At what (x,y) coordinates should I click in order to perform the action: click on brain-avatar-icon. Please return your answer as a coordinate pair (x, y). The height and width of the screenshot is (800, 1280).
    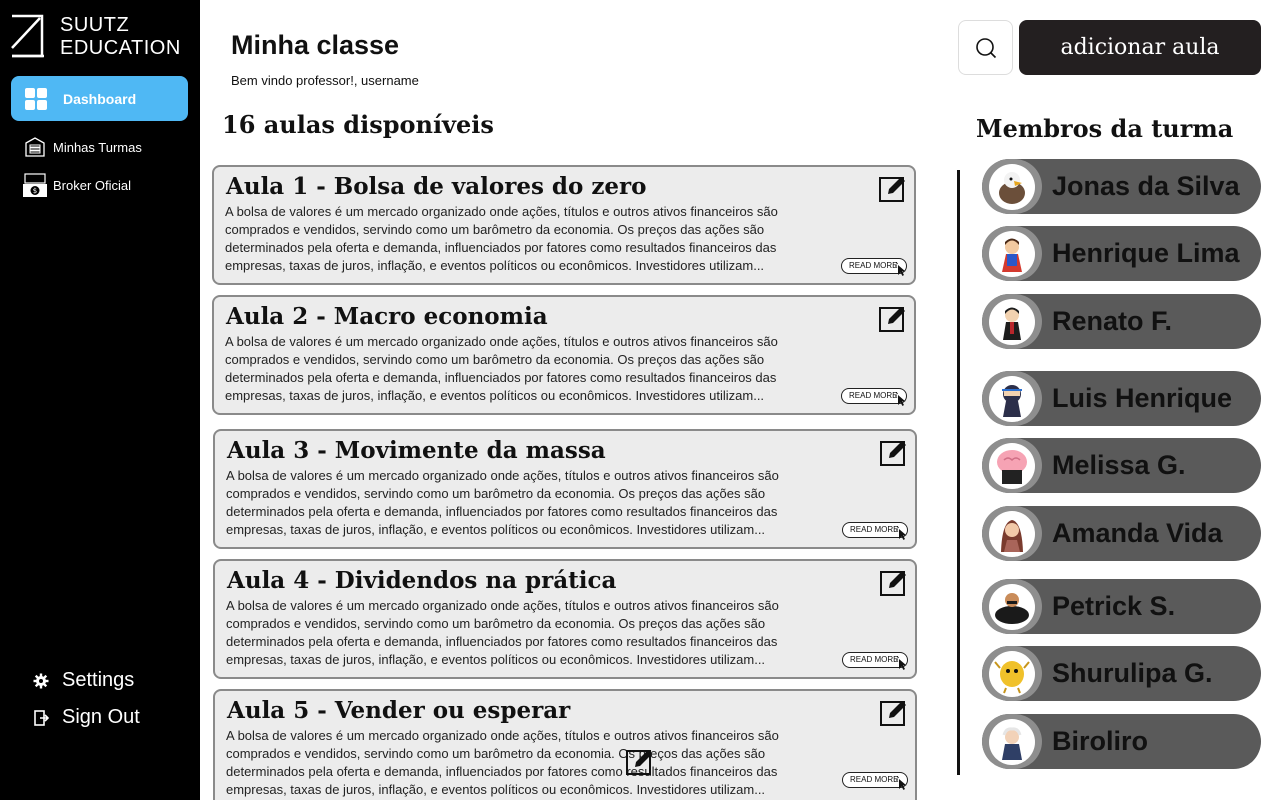
    Looking at the image, I should click on (1012, 466).